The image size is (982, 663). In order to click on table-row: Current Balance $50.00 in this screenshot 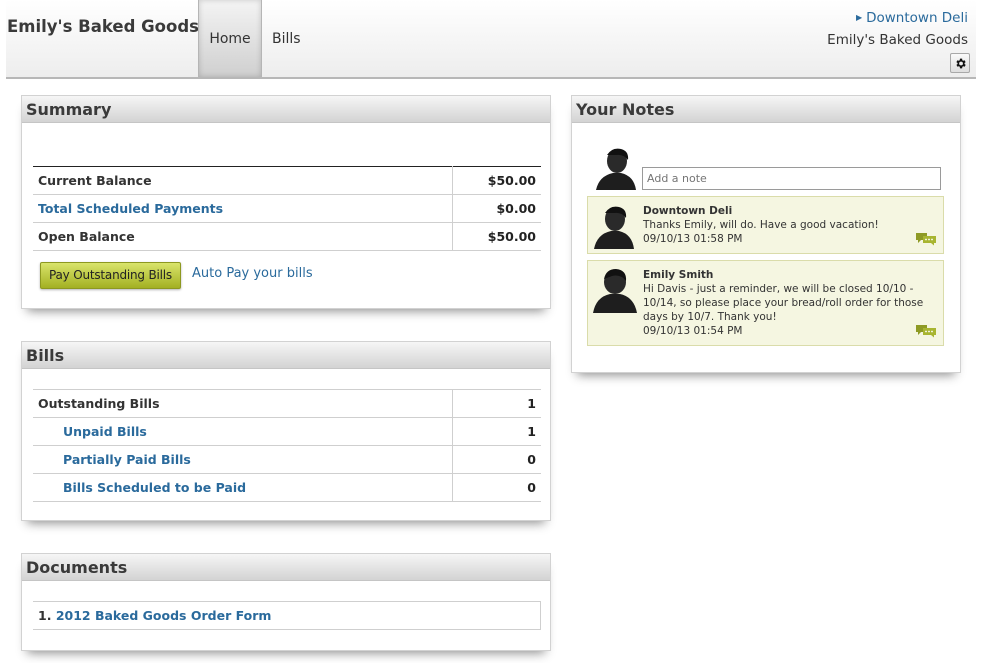, I will do `click(287, 180)`.